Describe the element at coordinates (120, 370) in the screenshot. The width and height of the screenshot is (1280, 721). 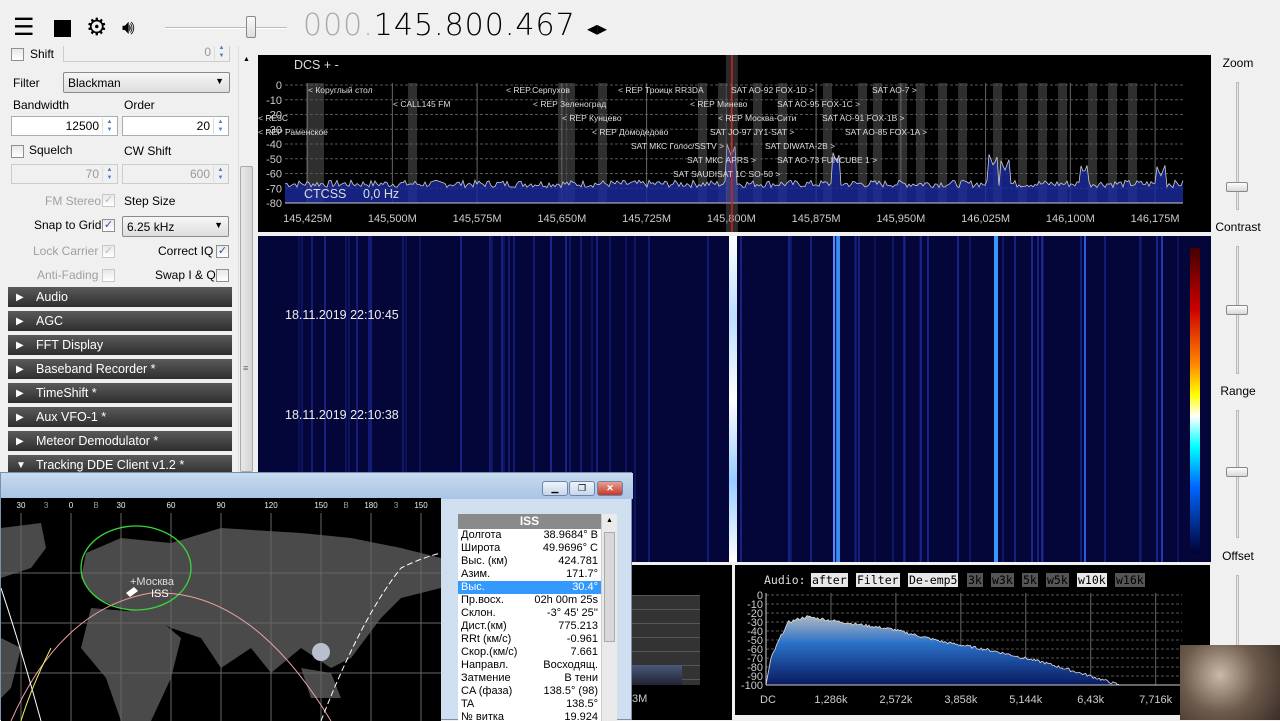
I see `section-header: ▶ Baseband Recorder *` at that location.